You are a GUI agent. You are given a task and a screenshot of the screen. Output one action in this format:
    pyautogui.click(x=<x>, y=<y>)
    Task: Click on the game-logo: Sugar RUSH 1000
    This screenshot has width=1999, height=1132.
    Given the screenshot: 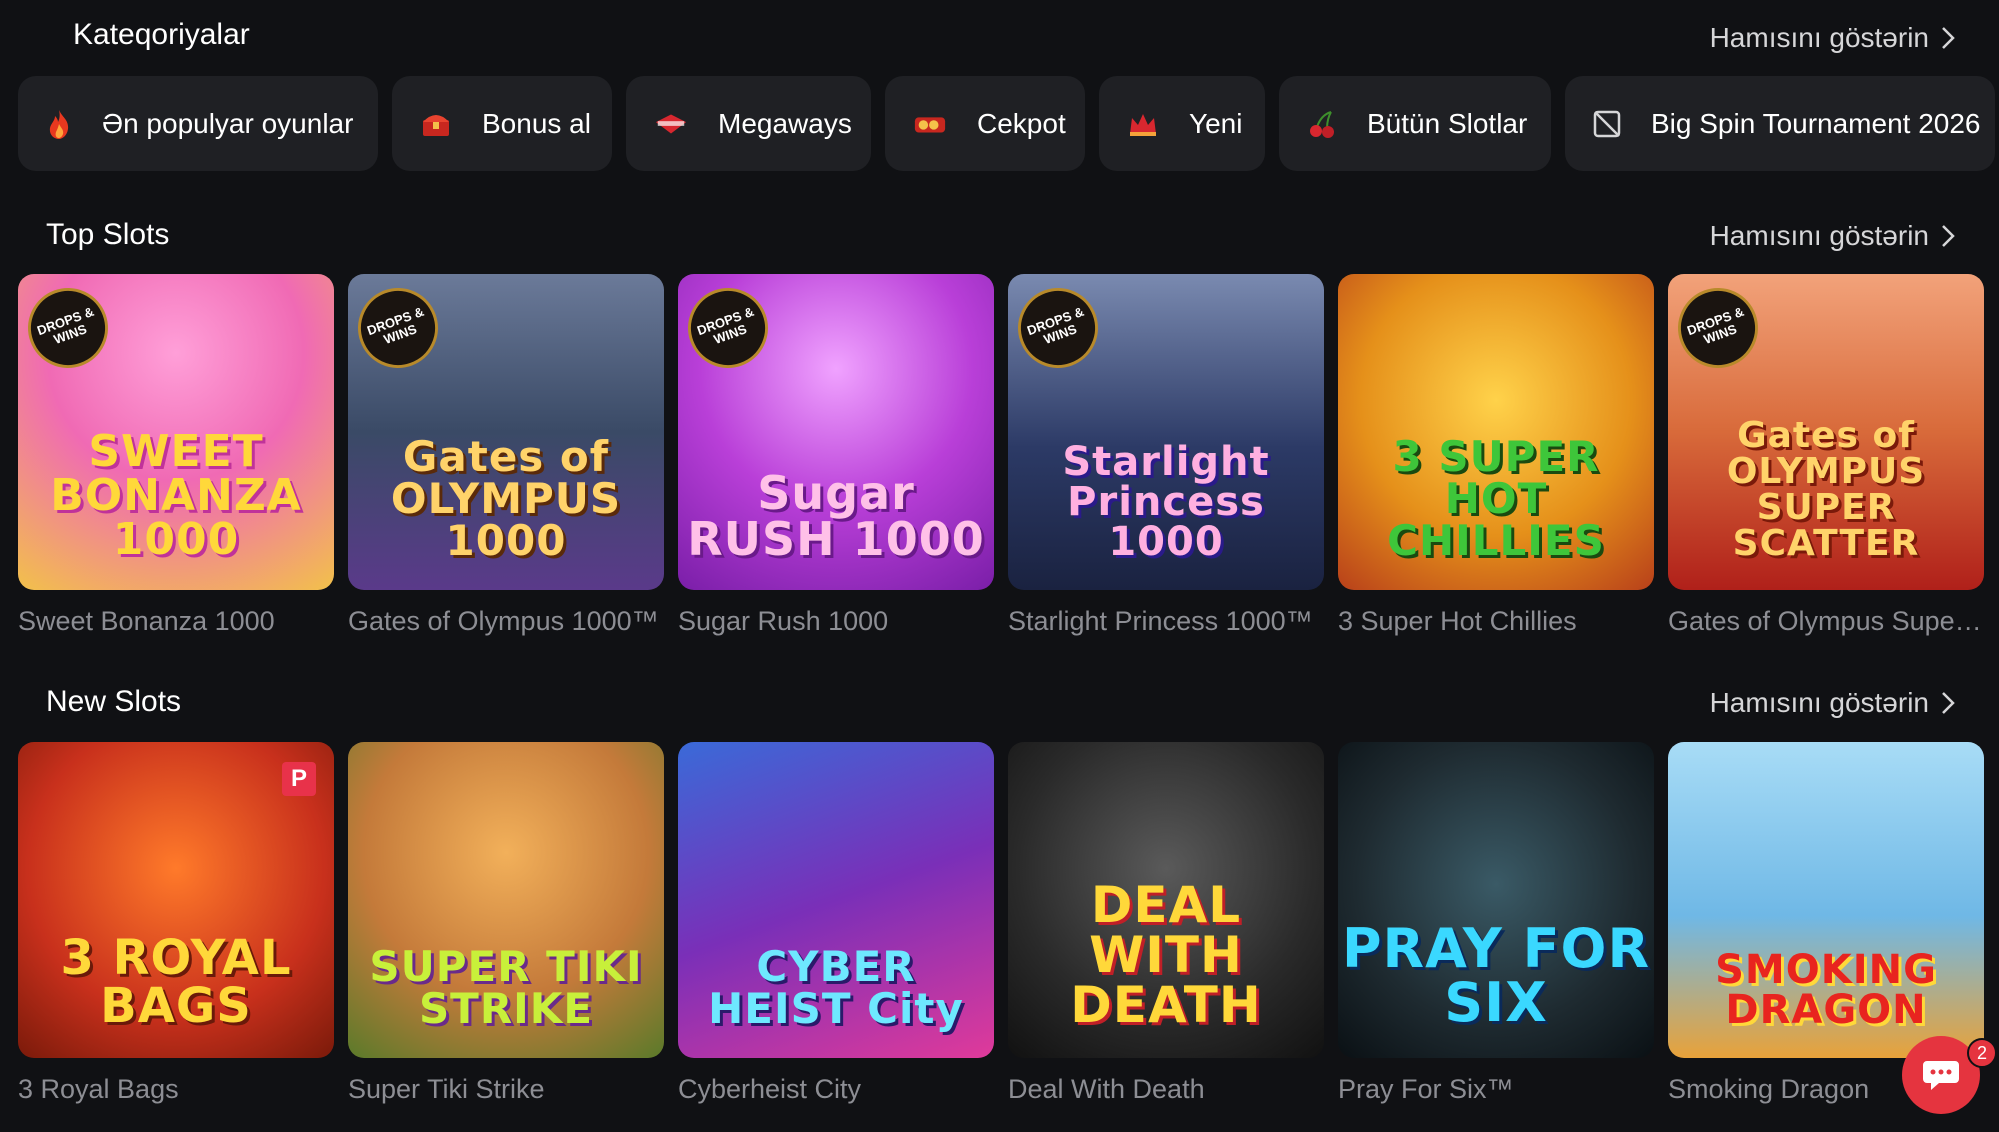 What is the action you would take?
    pyautogui.click(x=836, y=516)
    